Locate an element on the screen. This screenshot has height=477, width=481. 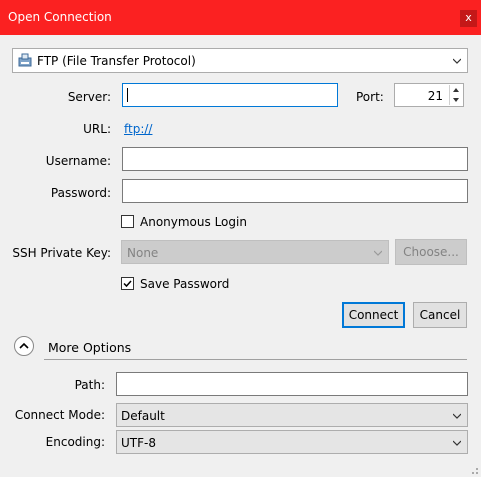
section-divider is located at coordinates (255, 359).